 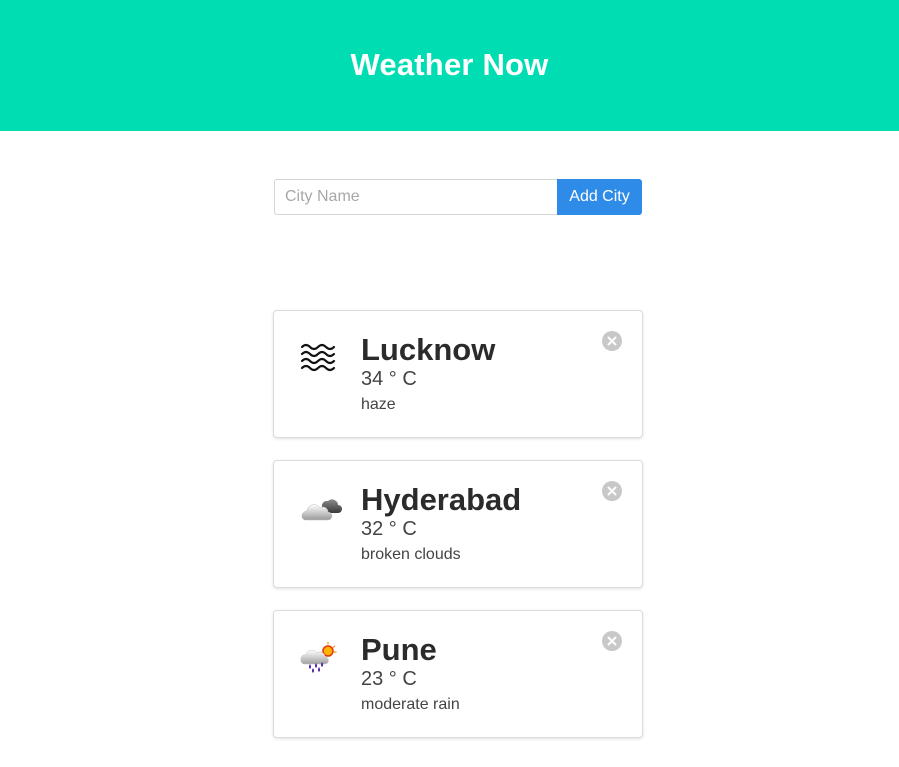 I want to click on weather-description: haze, so click(x=378, y=404).